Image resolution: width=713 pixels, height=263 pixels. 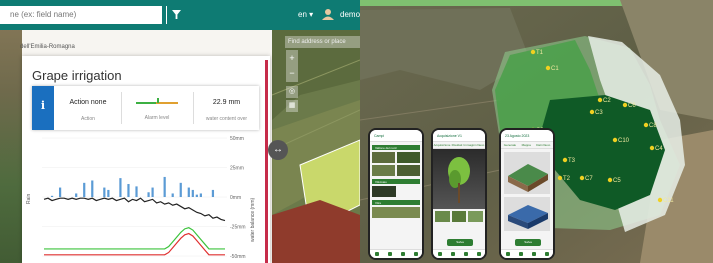 What do you see at coordinates (396, 147) in the screenshot?
I see `section-header: Vallone del nord` at bounding box center [396, 147].